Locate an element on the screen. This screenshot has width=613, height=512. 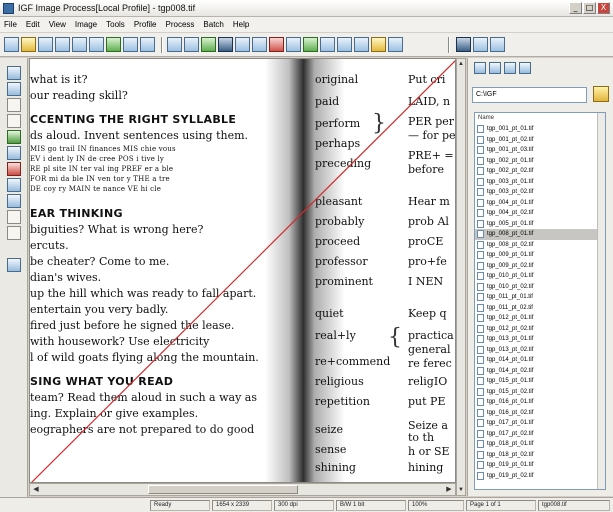
settings-icon is located at coordinates (361, 44).